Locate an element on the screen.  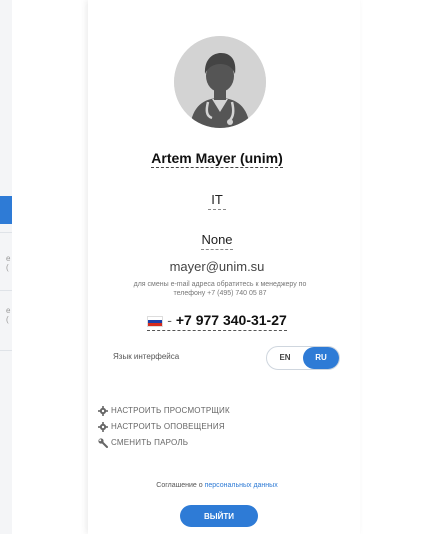
language-toggle: EN RU is located at coordinates (303, 358).